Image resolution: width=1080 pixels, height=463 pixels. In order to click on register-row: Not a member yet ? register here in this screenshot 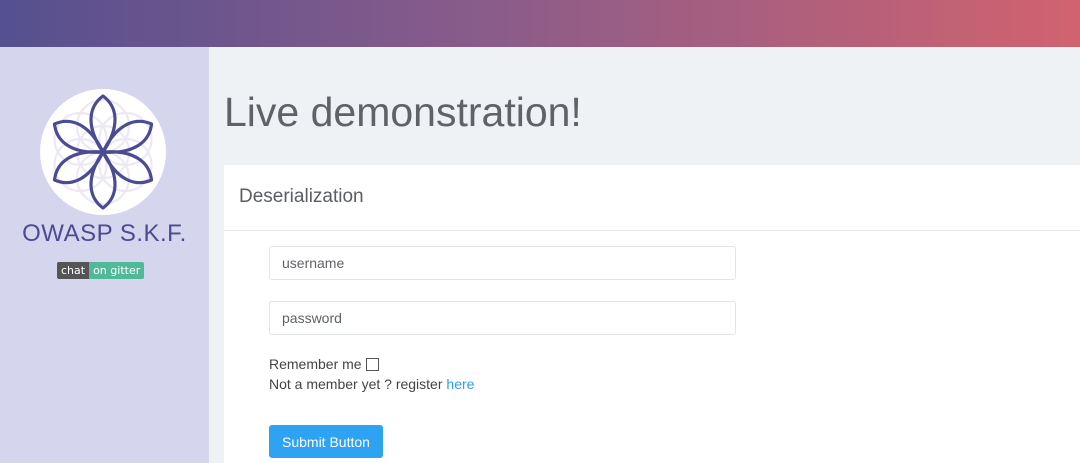, I will do `click(371, 384)`.